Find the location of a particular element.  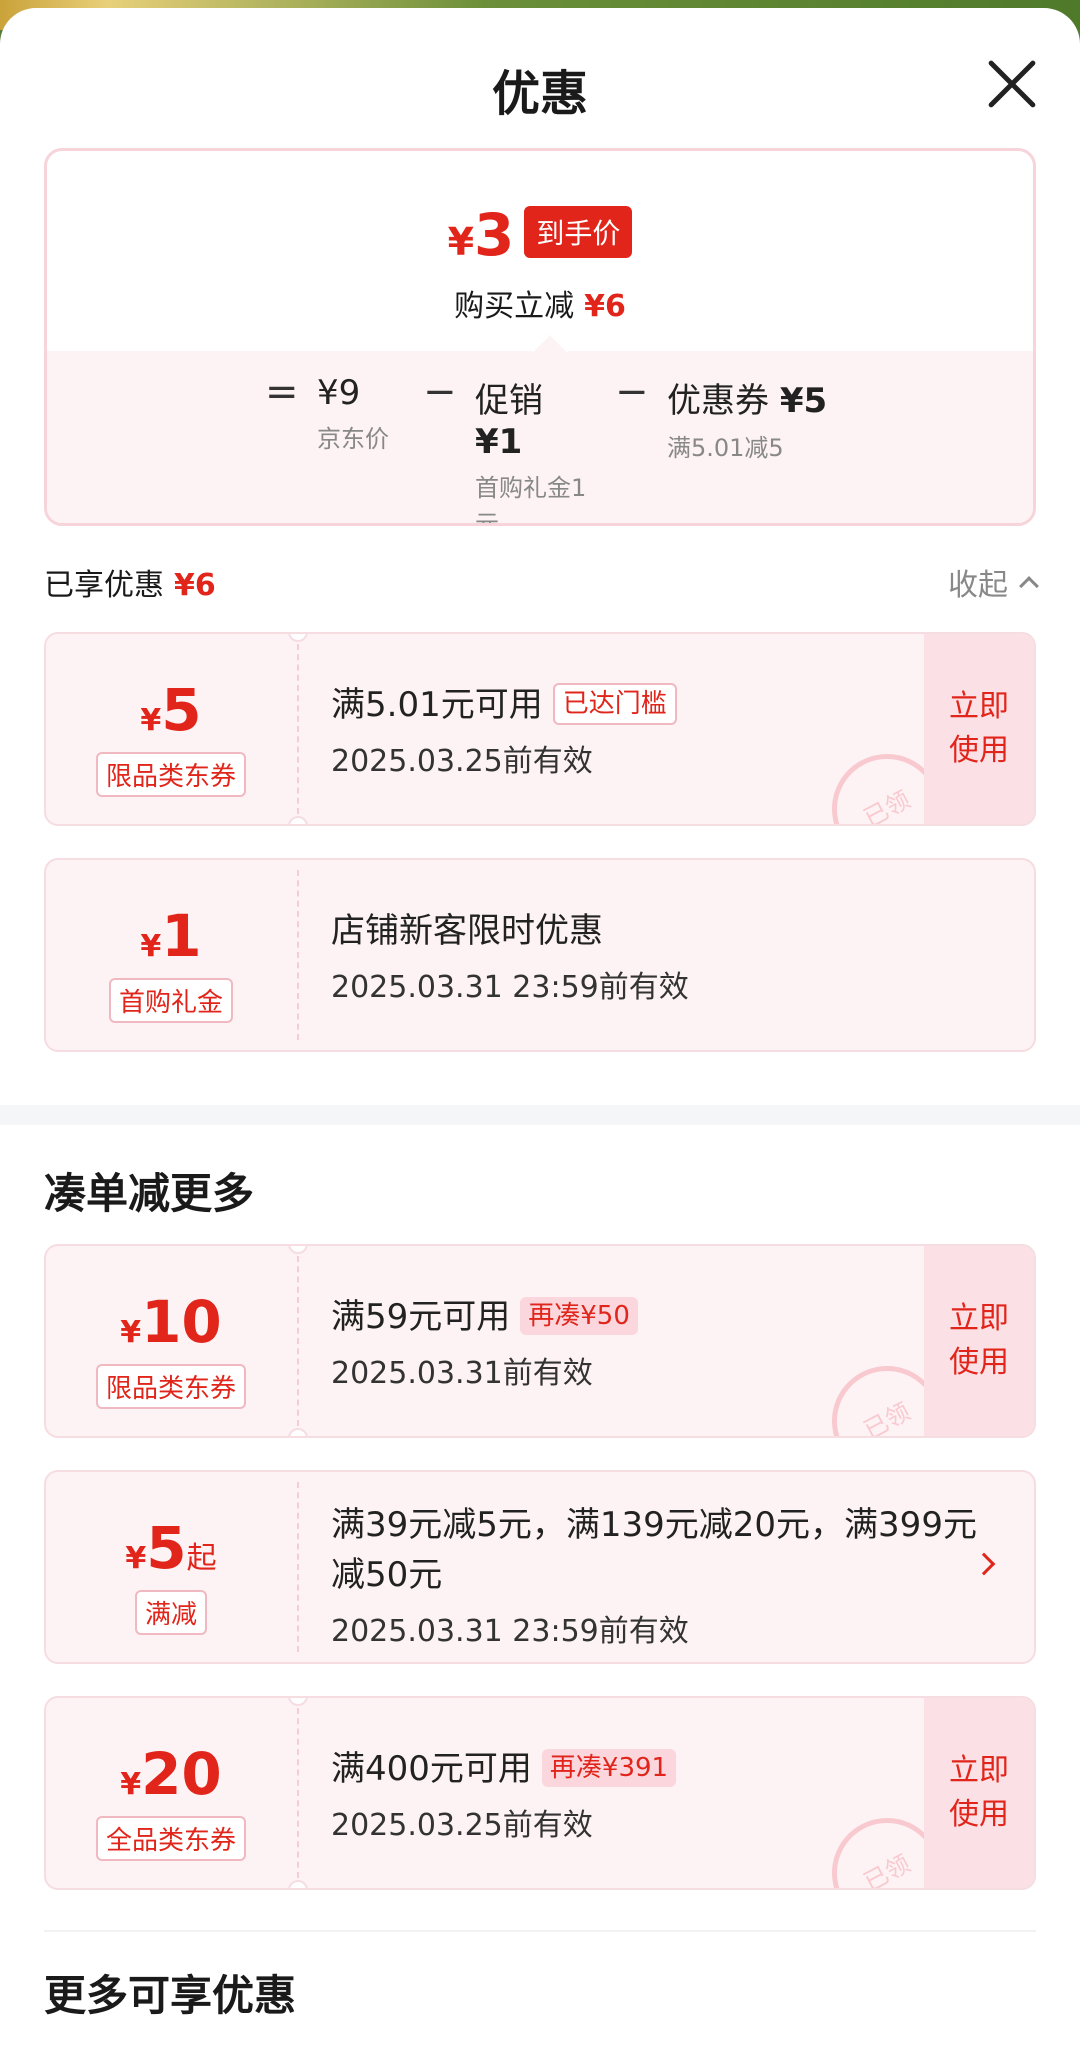

coupon-details: 店铺新客限时优惠 2025.03.31 23:59前有效 is located at coordinates (651, 956).